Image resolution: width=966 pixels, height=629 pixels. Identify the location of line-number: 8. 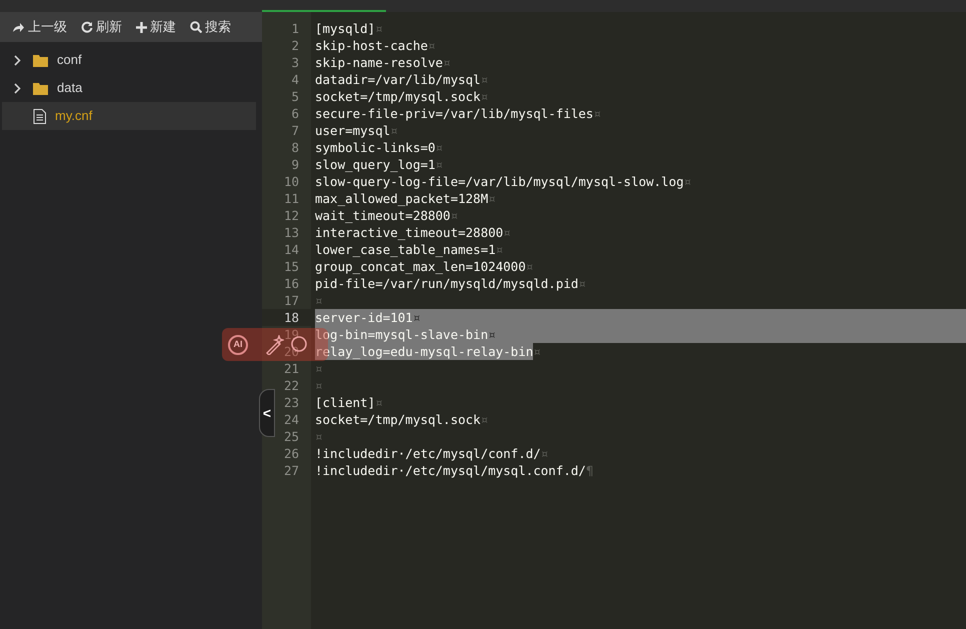
(295, 147).